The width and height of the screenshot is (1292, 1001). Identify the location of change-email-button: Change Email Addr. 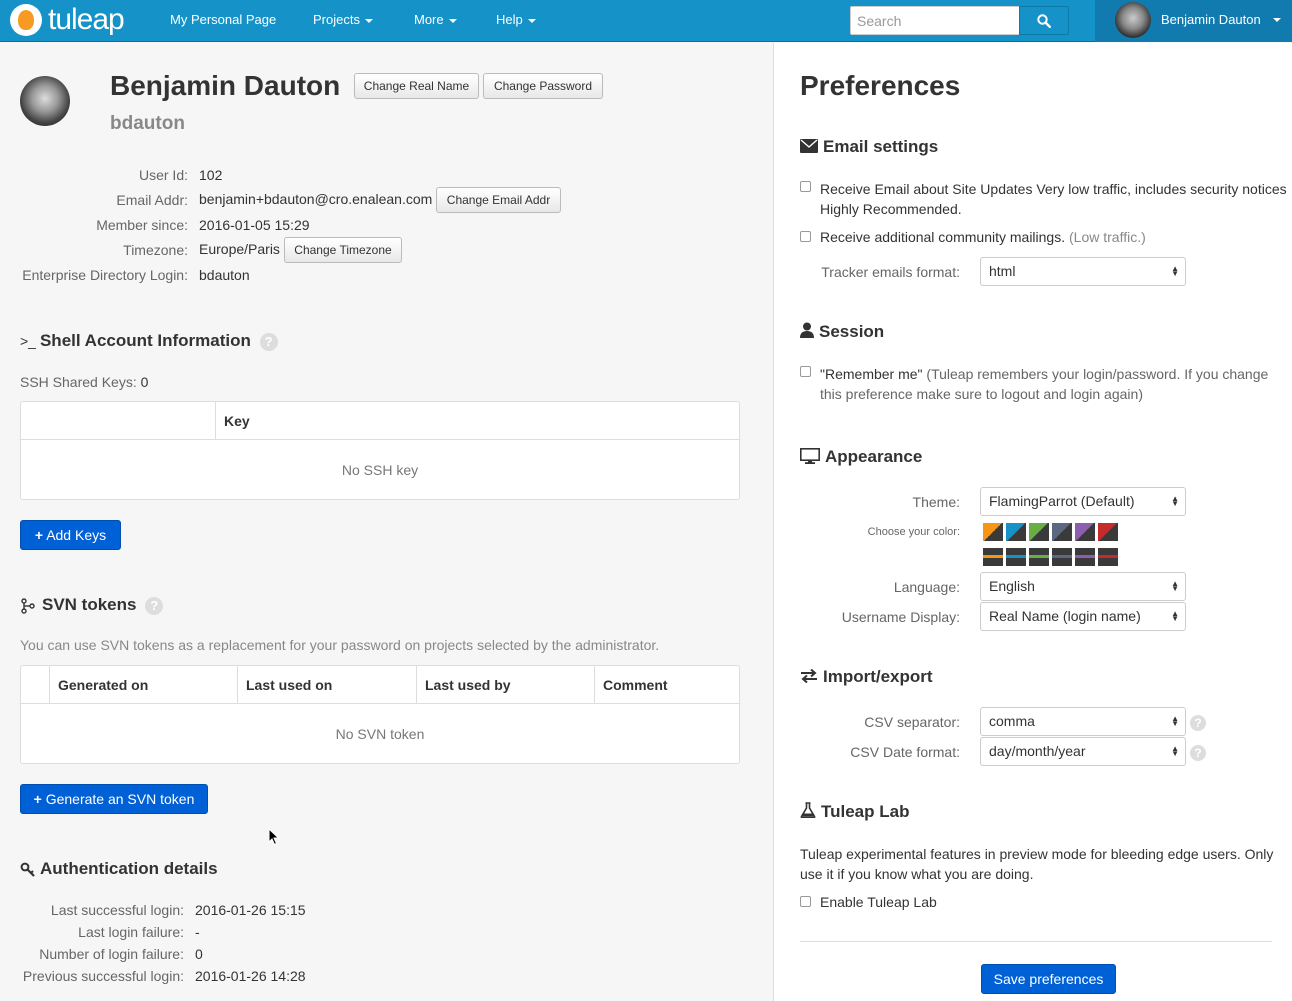
(498, 200).